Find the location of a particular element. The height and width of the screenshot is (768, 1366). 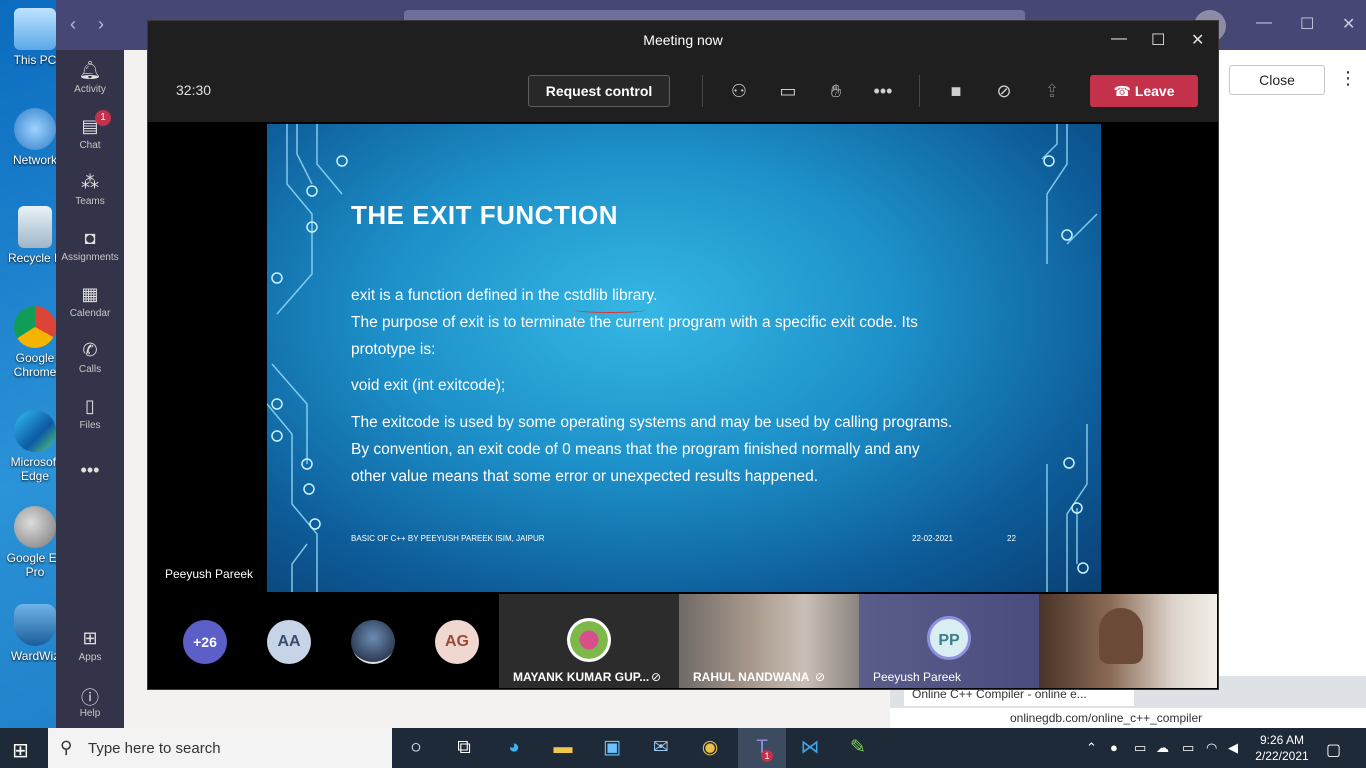

meet-now-icon: ▭ is located at coordinates (1140, 748).